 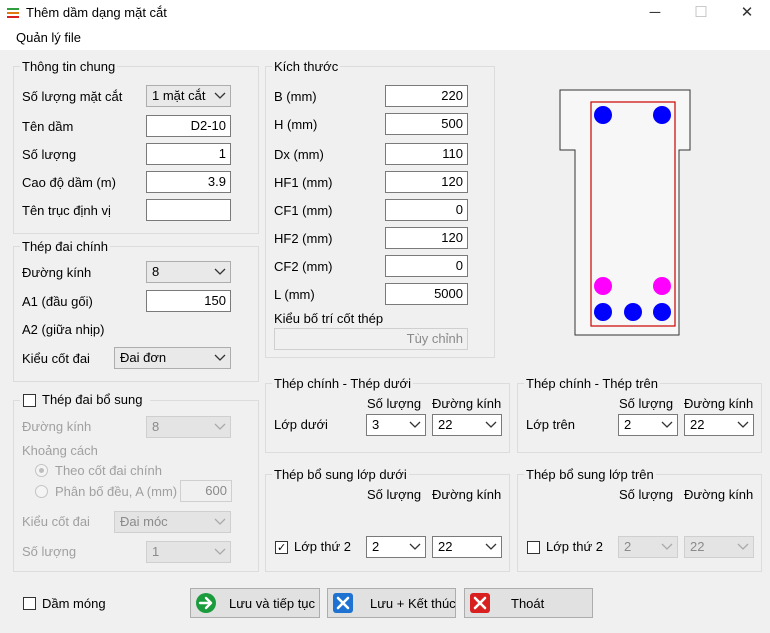 I want to click on window-title: Thêm dầm dạng mặt cắt, so click(x=96, y=12).